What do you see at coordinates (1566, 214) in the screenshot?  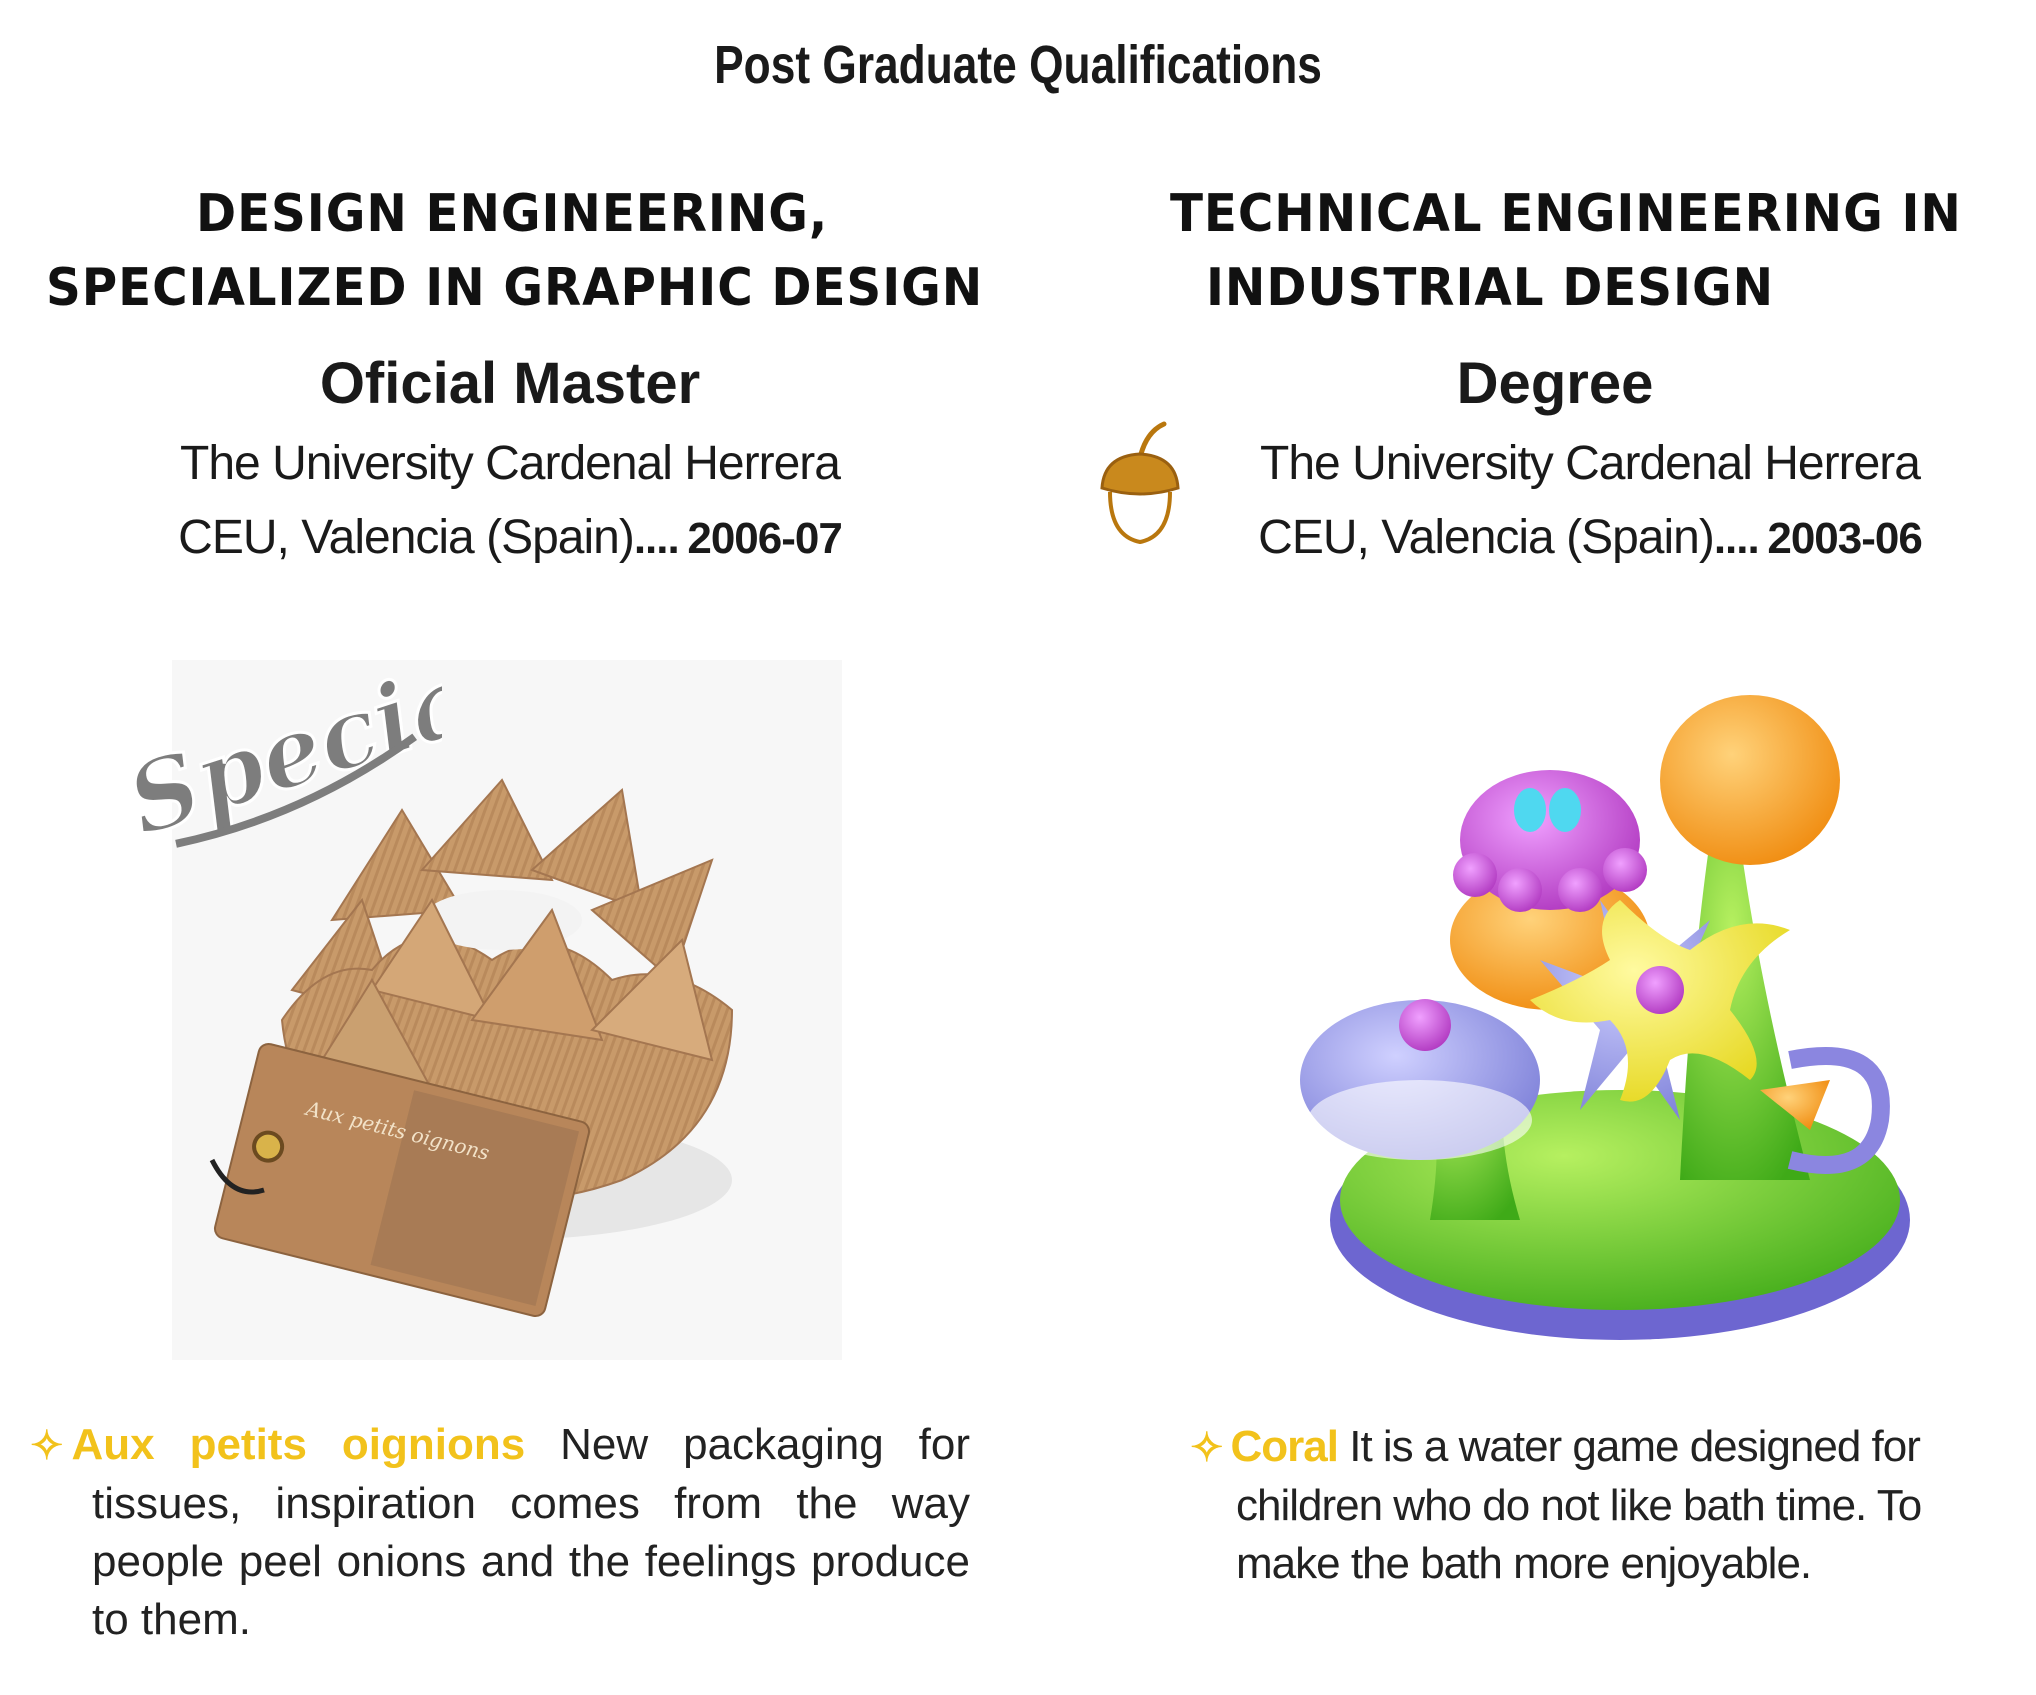 I see `program-title-line1: TECHNICAL ENGINEERING IN` at bounding box center [1566, 214].